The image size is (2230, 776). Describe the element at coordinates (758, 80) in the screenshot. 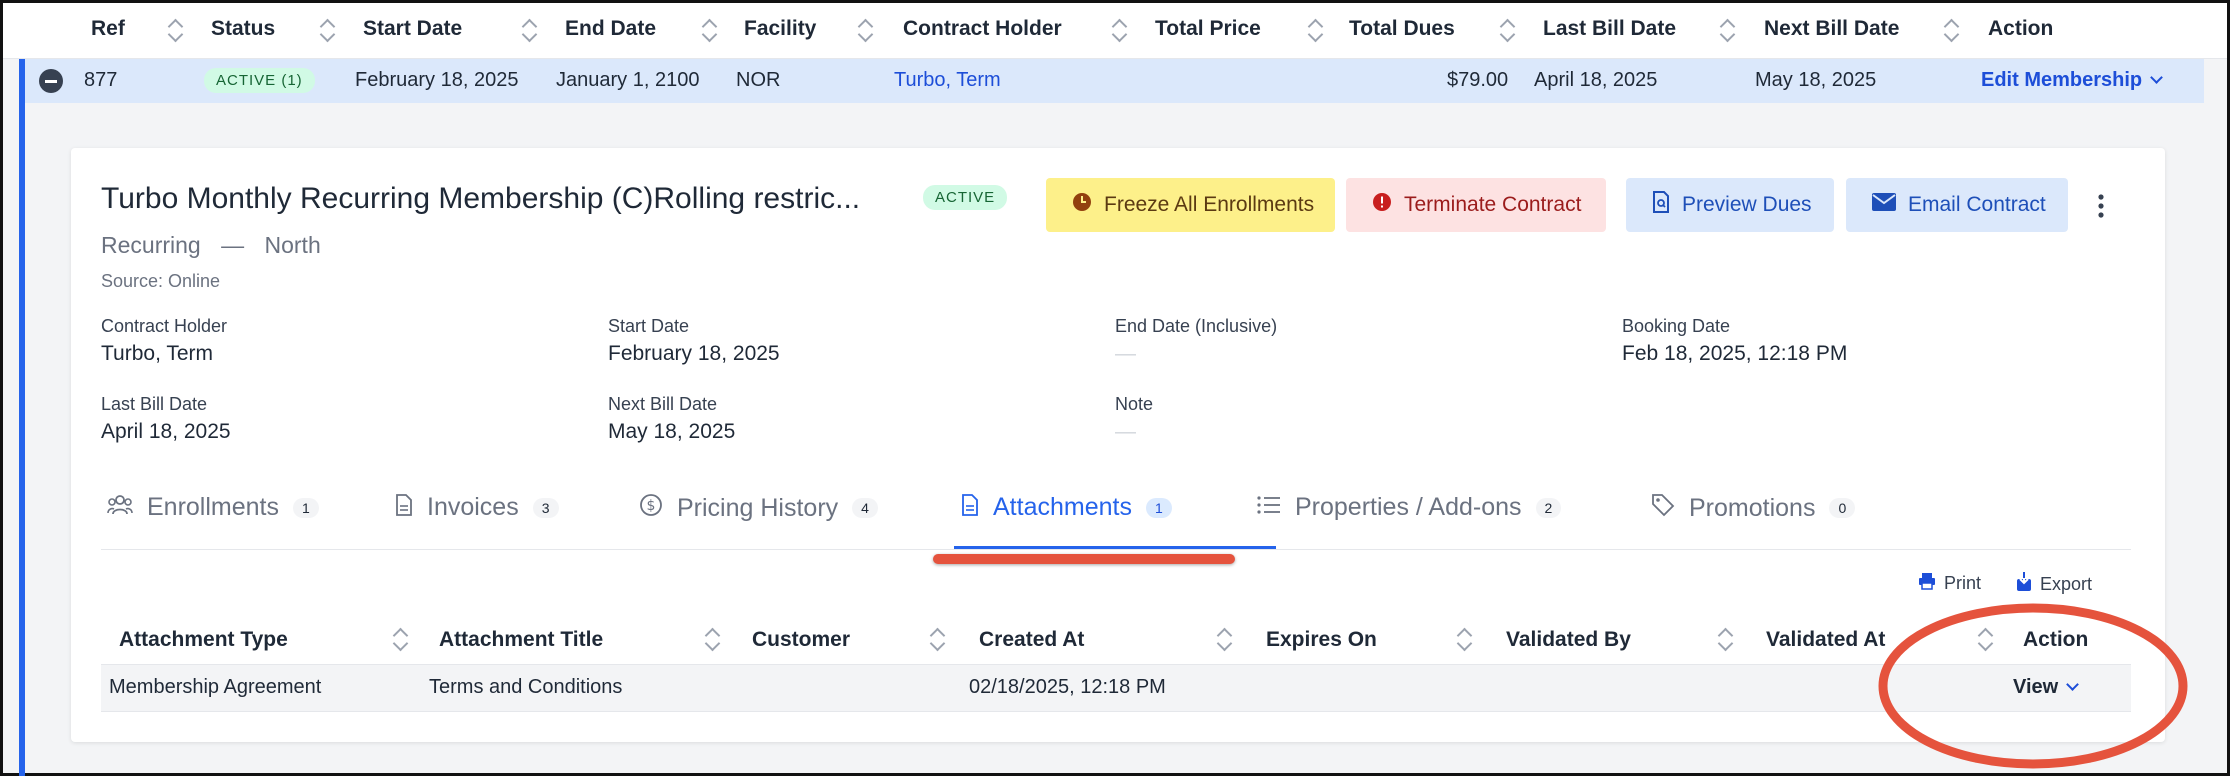

I see `row-facility: NOR` at that location.